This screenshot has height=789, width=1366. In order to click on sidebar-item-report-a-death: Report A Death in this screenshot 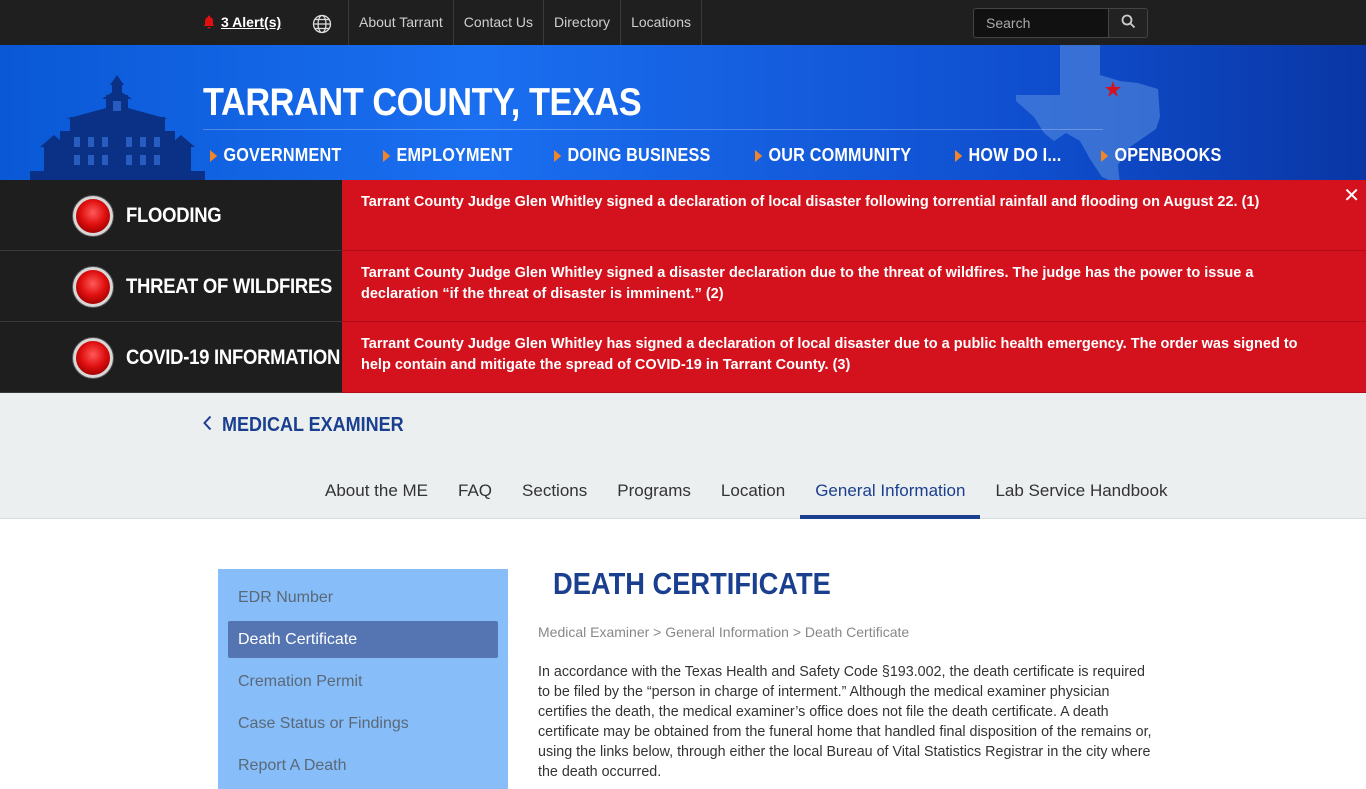, I will do `click(363, 765)`.